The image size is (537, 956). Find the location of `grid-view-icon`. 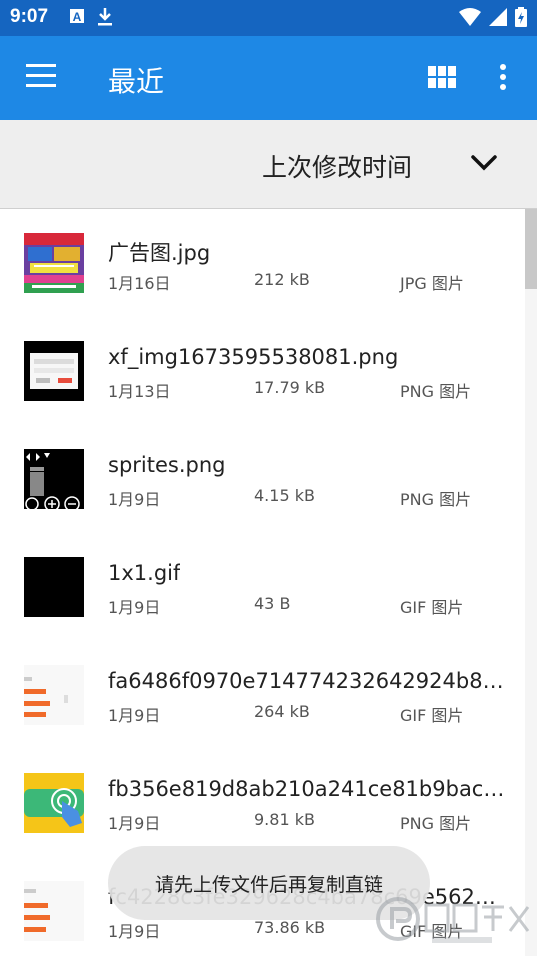

grid-view-icon is located at coordinates (442, 78).